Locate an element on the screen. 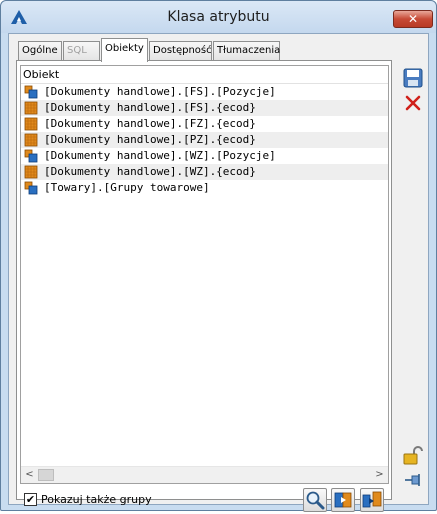 This screenshot has width=437, height=514. add-multiple-objects-icon is located at coordinates (372, 499).